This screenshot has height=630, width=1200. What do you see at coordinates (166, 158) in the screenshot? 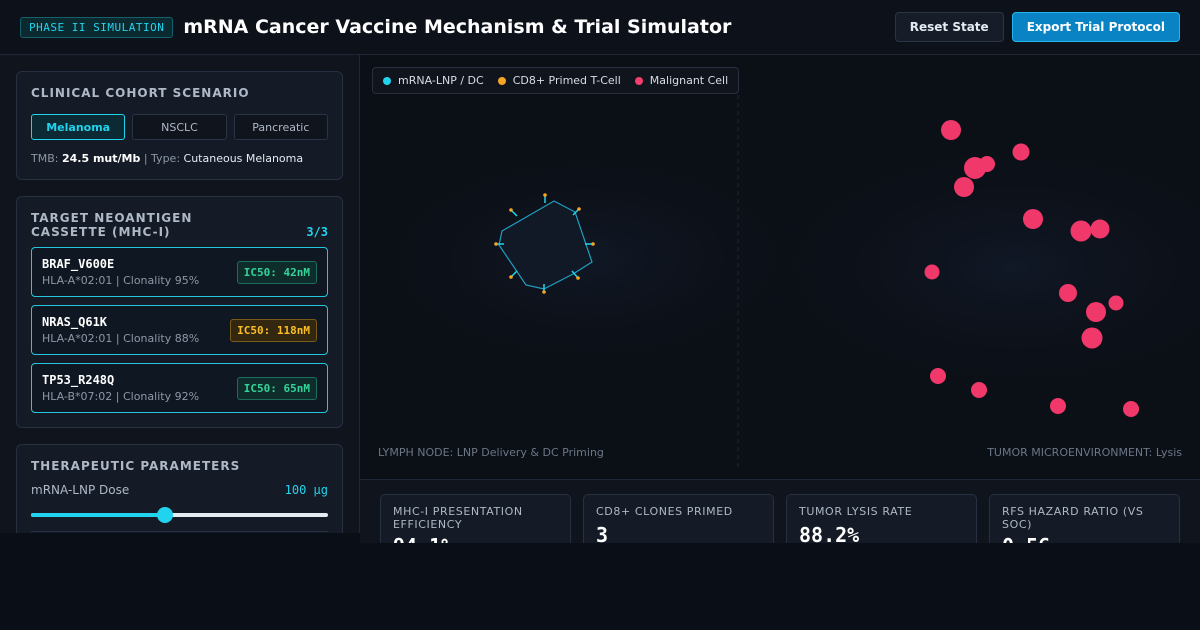
I see `type-label: Type:` at bounding box center [166, 158].